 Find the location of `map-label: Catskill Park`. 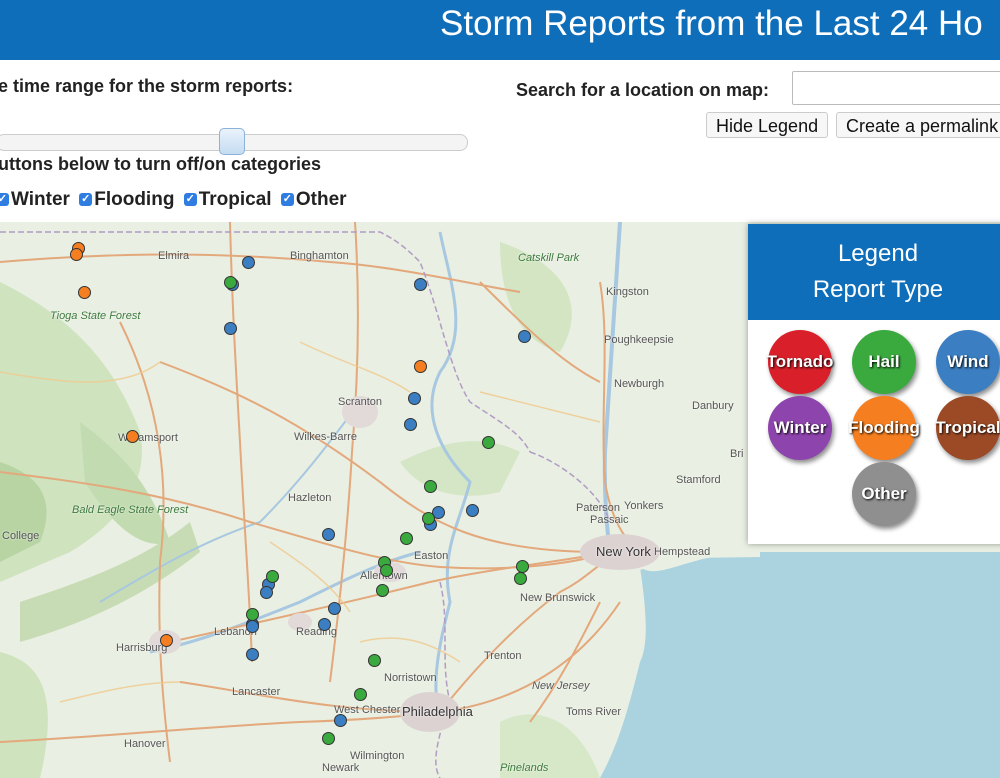

map-label: Catskill Park is located at coordinates (549, 258).